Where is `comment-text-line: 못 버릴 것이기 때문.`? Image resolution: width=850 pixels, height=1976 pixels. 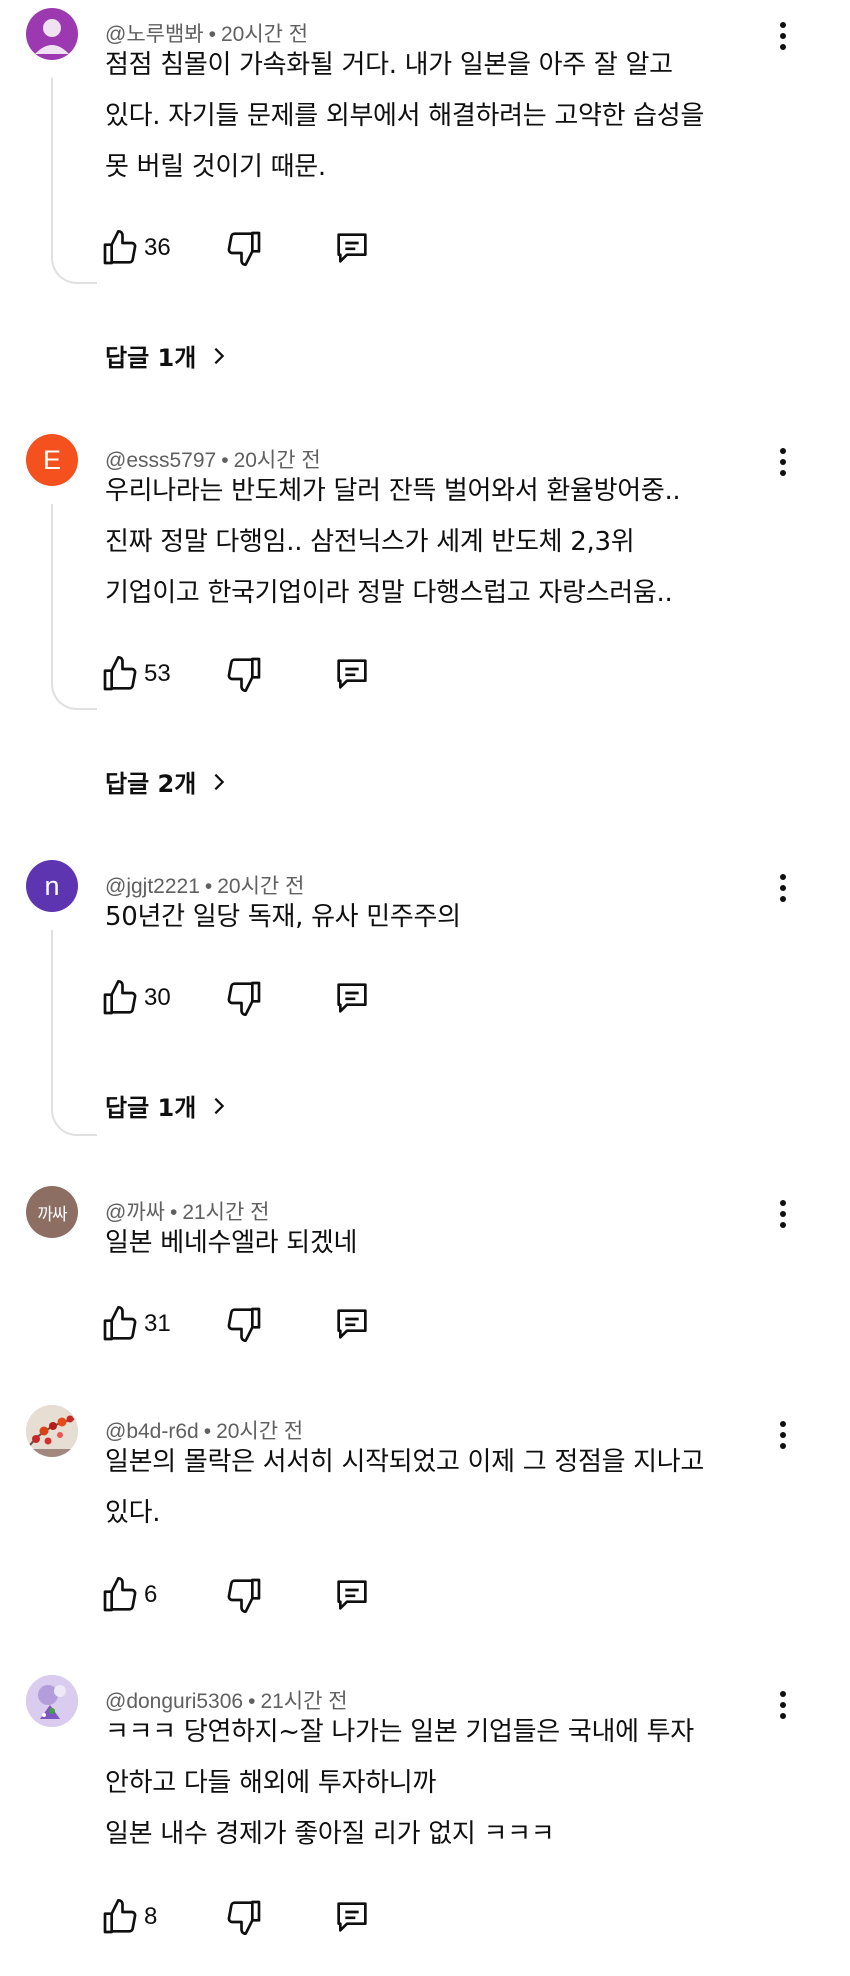
comment-text-line: 못 버릴 것이기 때문. is located at coordinates (215, 167).